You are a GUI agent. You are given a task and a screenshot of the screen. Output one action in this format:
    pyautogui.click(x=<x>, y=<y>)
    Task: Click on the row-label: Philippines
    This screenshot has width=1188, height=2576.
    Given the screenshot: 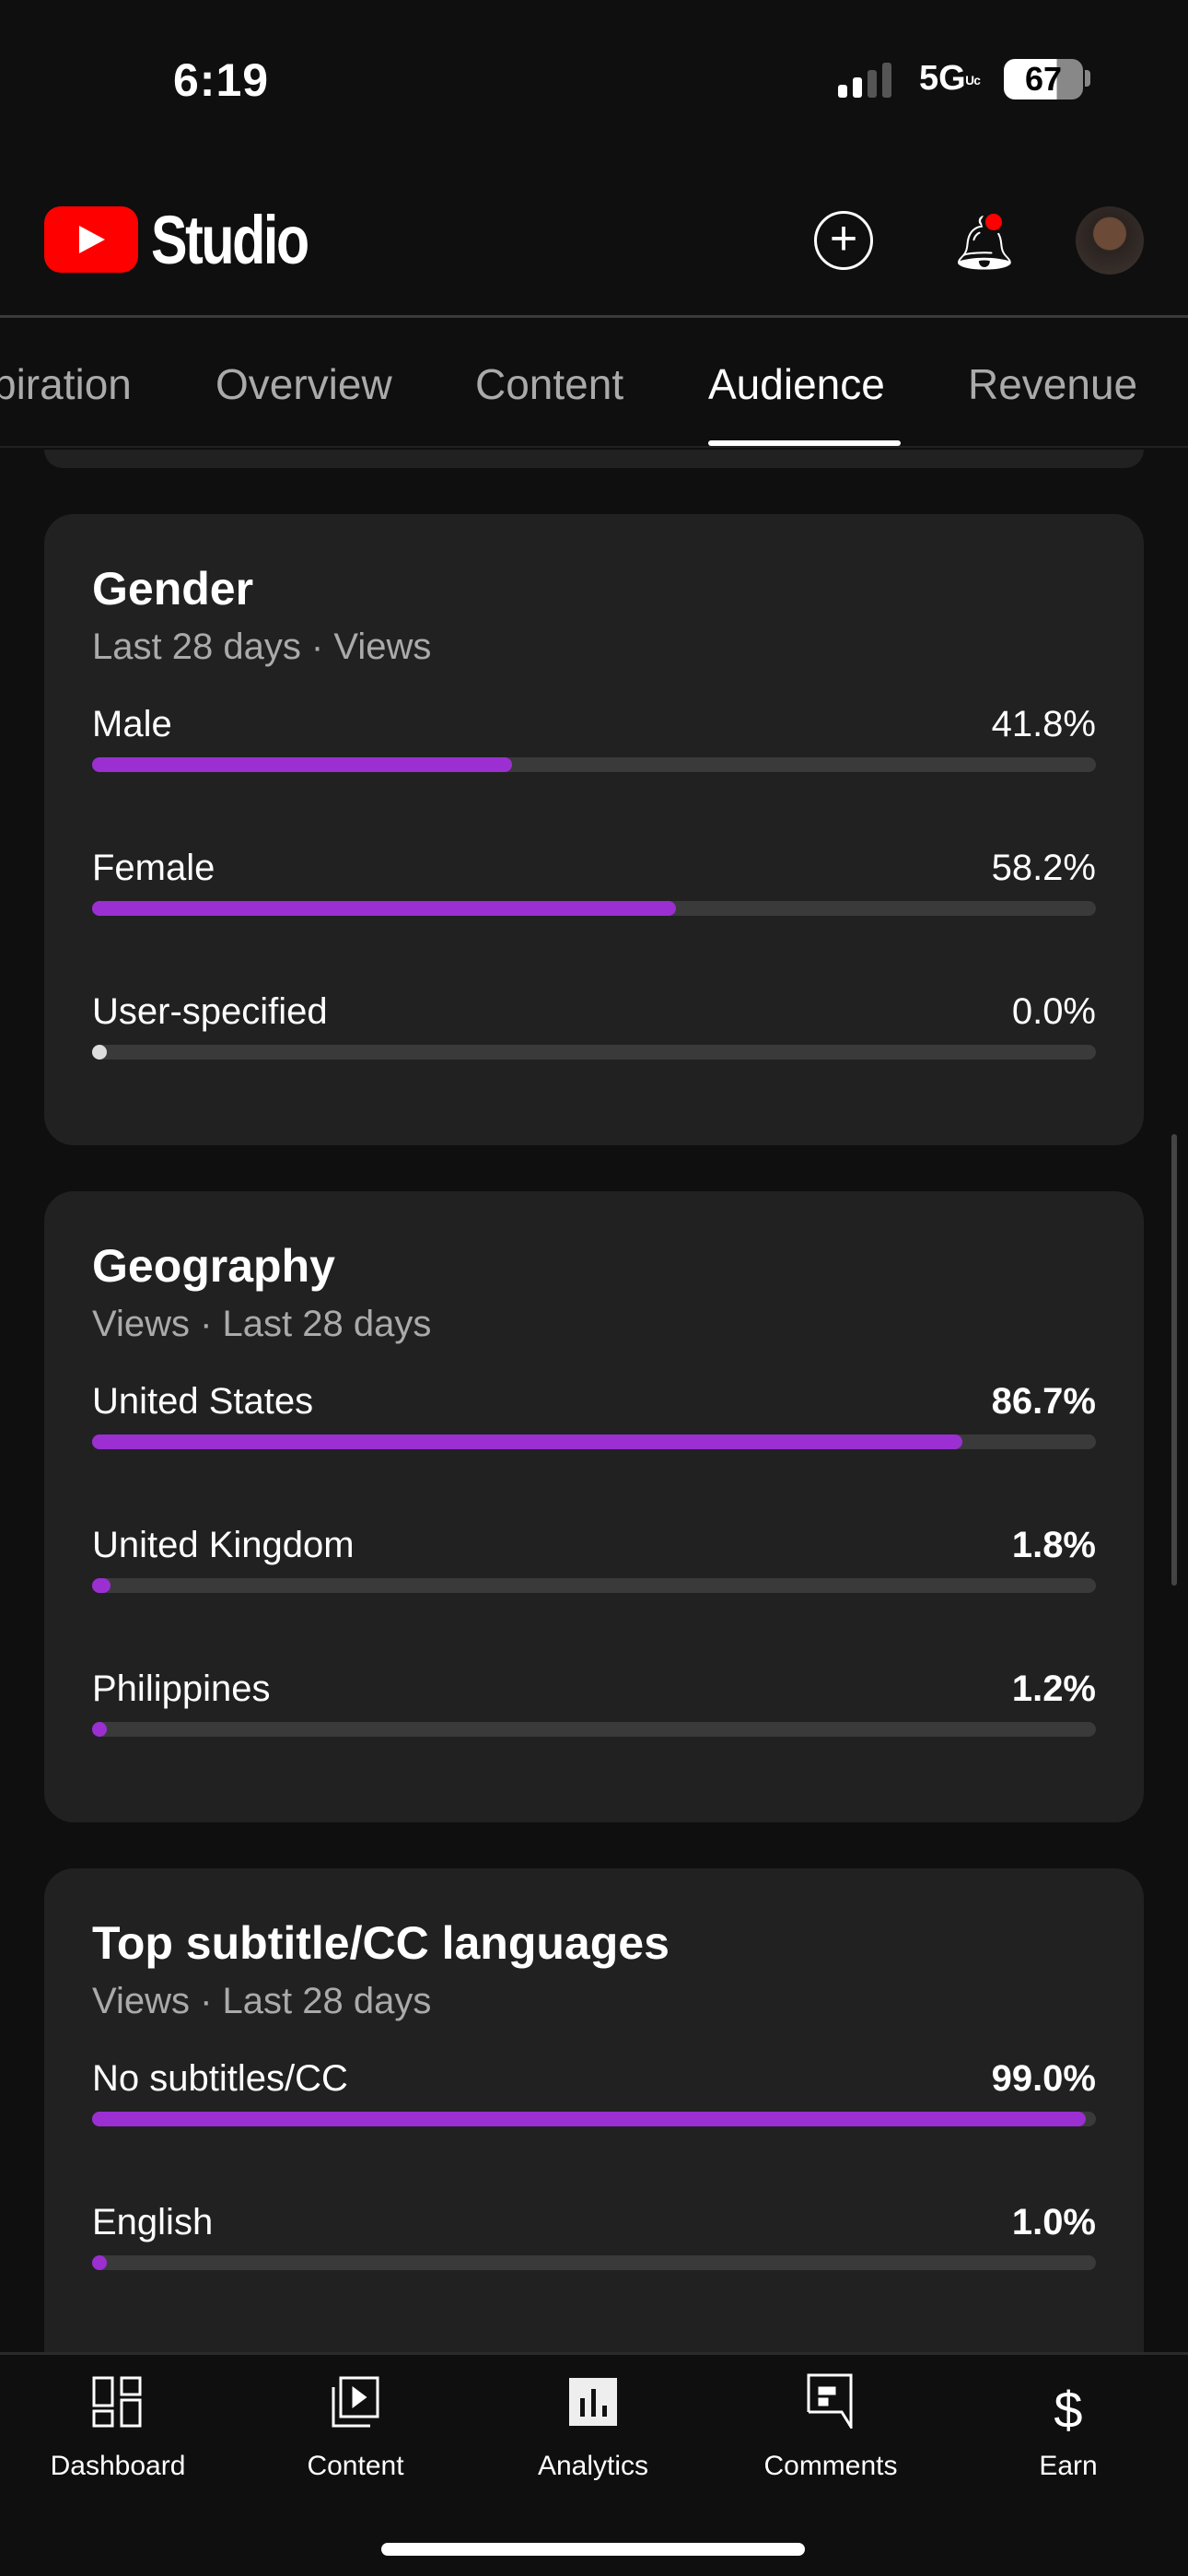 What is the action you would take?
    pyautogui.click(x=181, y=1689)
    